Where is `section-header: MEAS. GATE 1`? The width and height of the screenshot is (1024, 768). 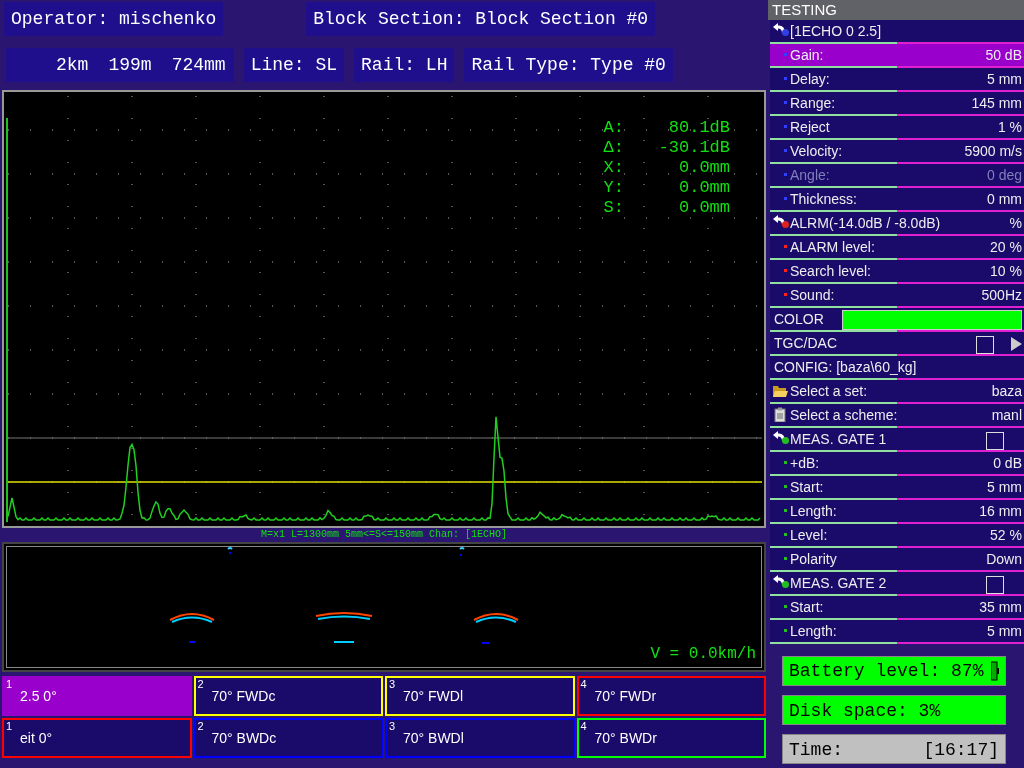
section-header: MEAS. GATE 1 is located at coordinates (838, 439).